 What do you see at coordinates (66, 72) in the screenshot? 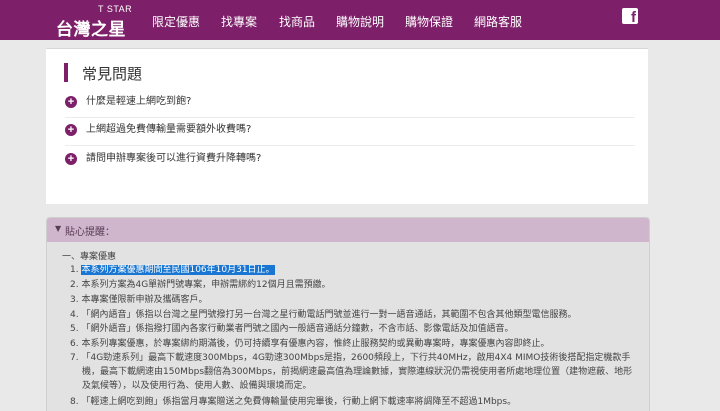
I see `faq-title-accent-bar` at bounding box center [66, 72].